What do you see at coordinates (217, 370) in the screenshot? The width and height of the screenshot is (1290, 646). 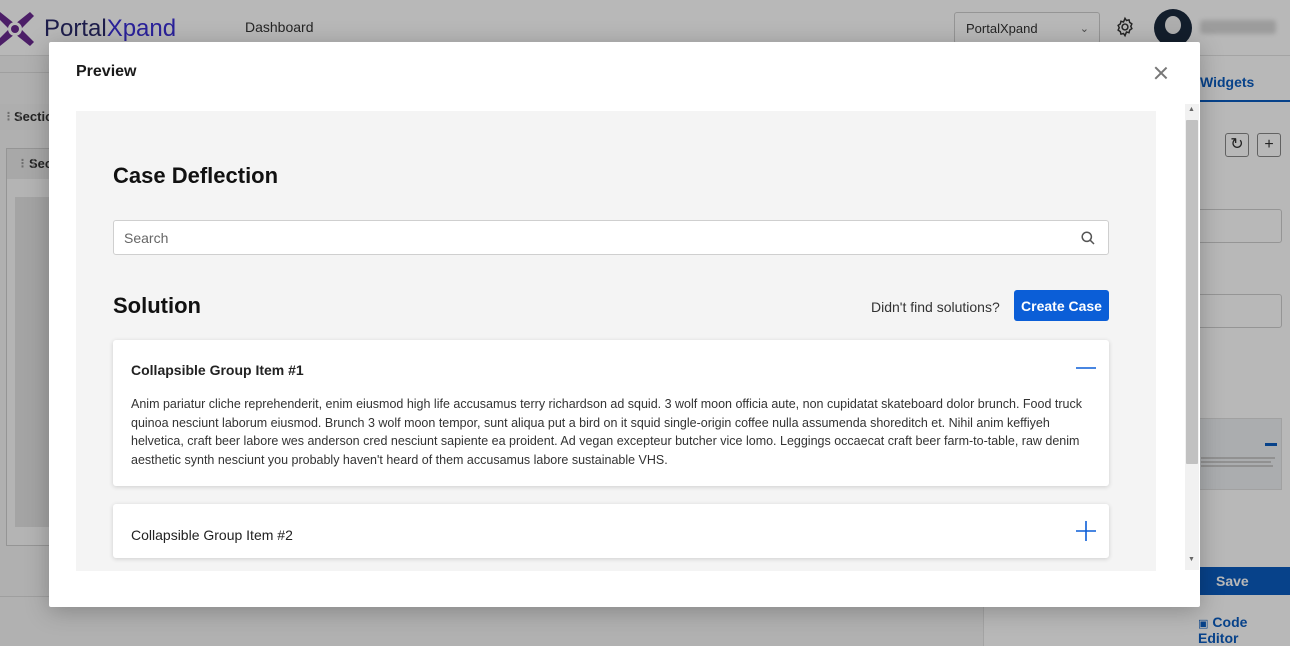 I see `accordion-header: Collapsible Group Item #1` at bounding box center [217, 370].